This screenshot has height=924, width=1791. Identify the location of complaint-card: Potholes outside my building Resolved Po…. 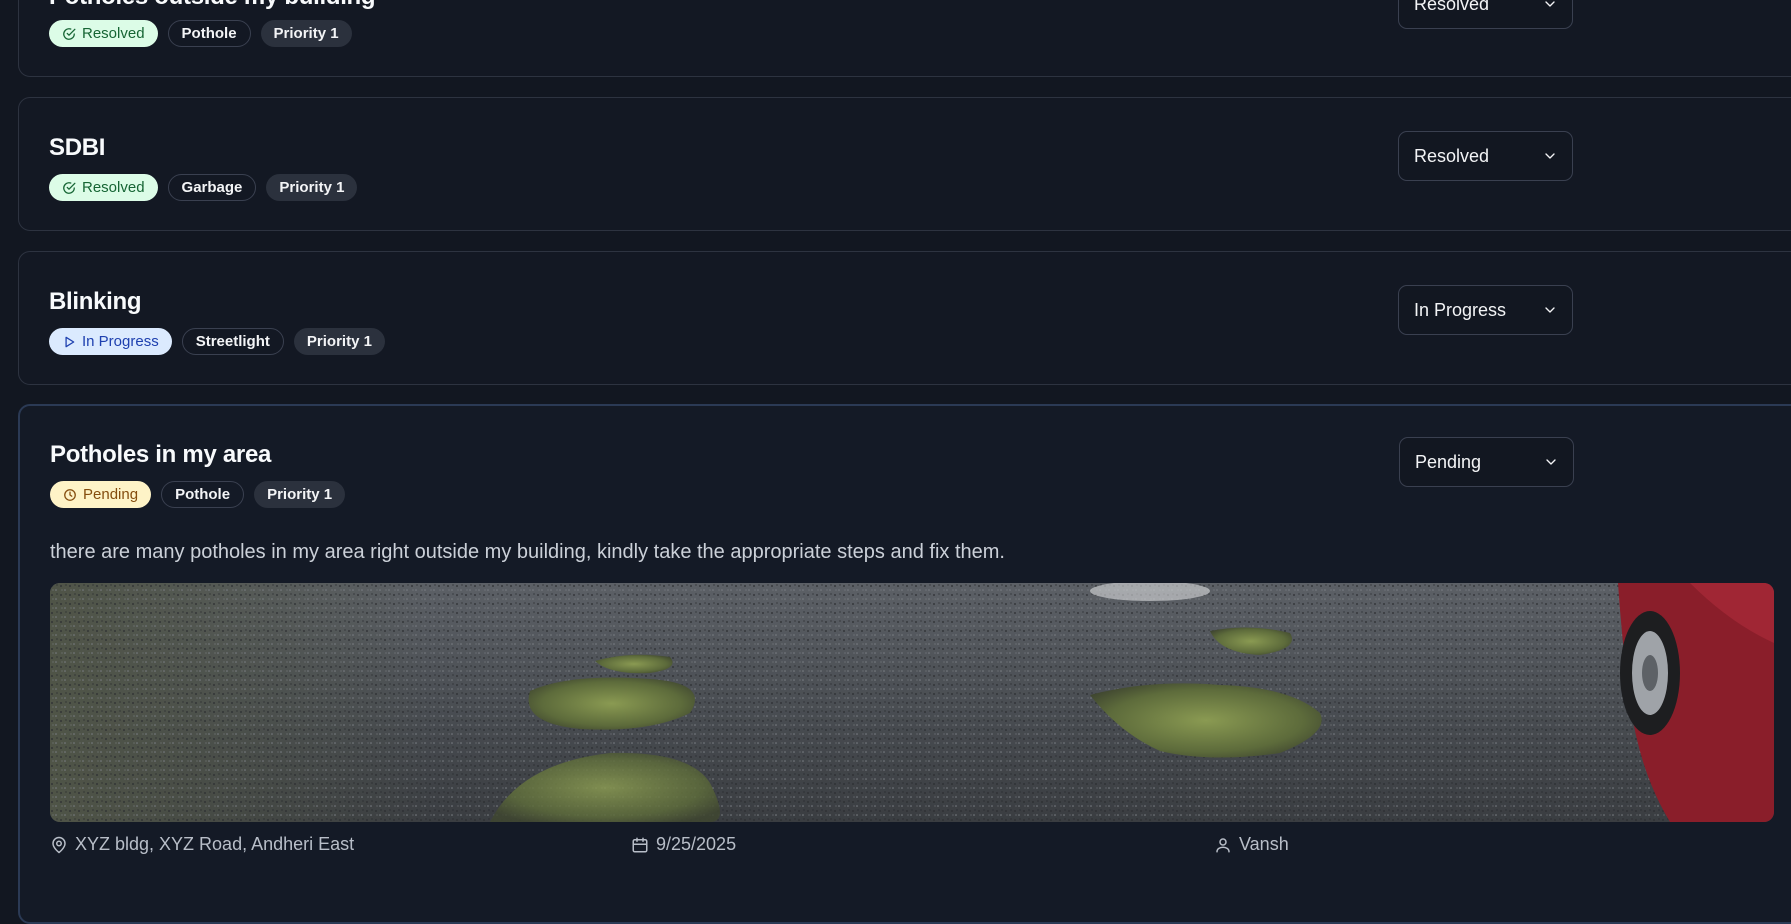
(904, 38).